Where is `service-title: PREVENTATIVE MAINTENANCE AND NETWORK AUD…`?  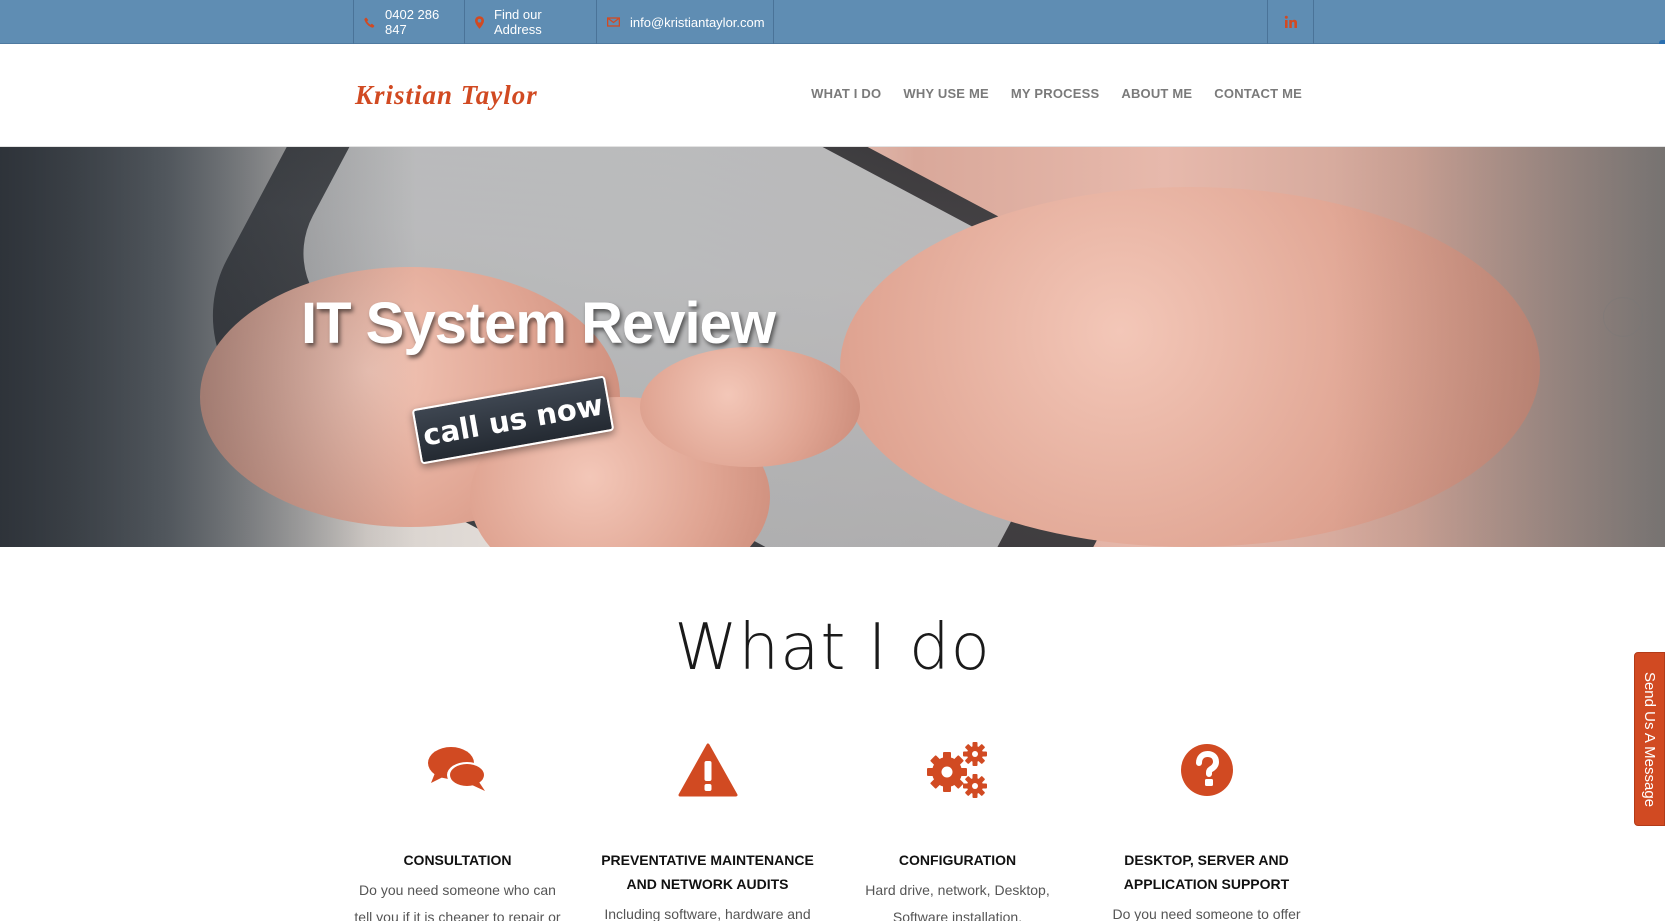 service-title: PREVENTATIVE MAINTENANCE AND NETWORK AUD… is located at coordinates (707, 872).